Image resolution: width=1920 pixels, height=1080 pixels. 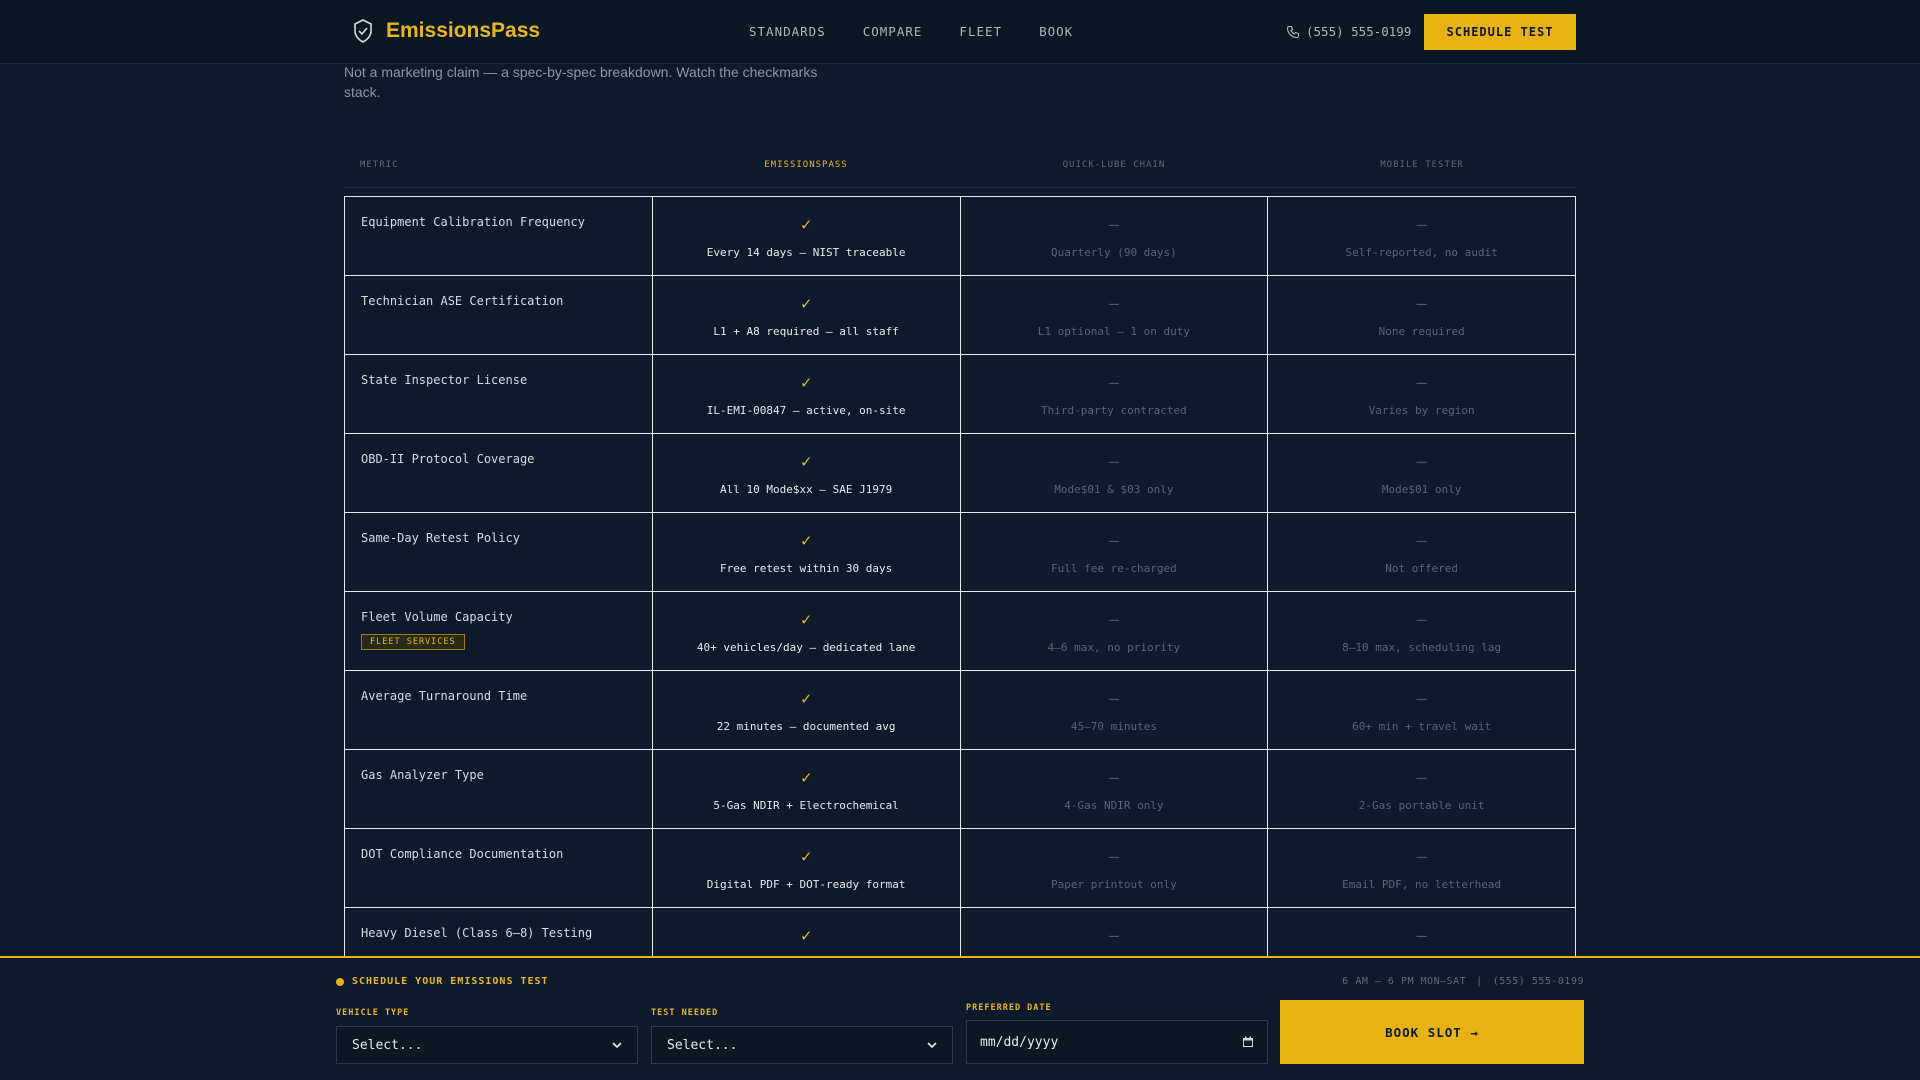 What do you see at coordinates (363, 31) in the screenshot?
I see `shield-logo-icon` at bounding box center [363, 31].